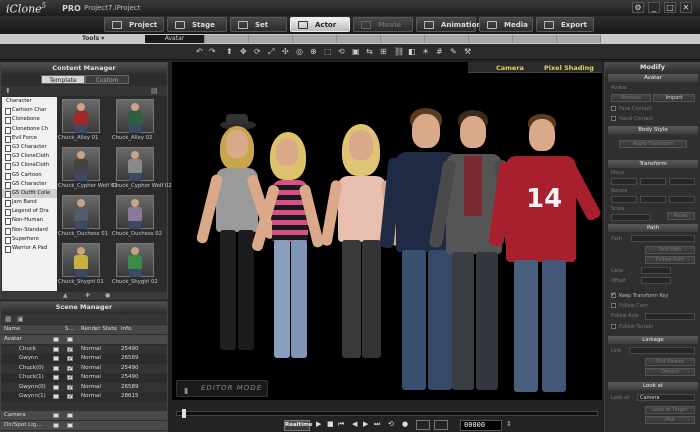  What do you see at coordinates (29, 129) in the screenshot?
I see `tree-item: Clonebone Ch` at bounding box center [29, 129].